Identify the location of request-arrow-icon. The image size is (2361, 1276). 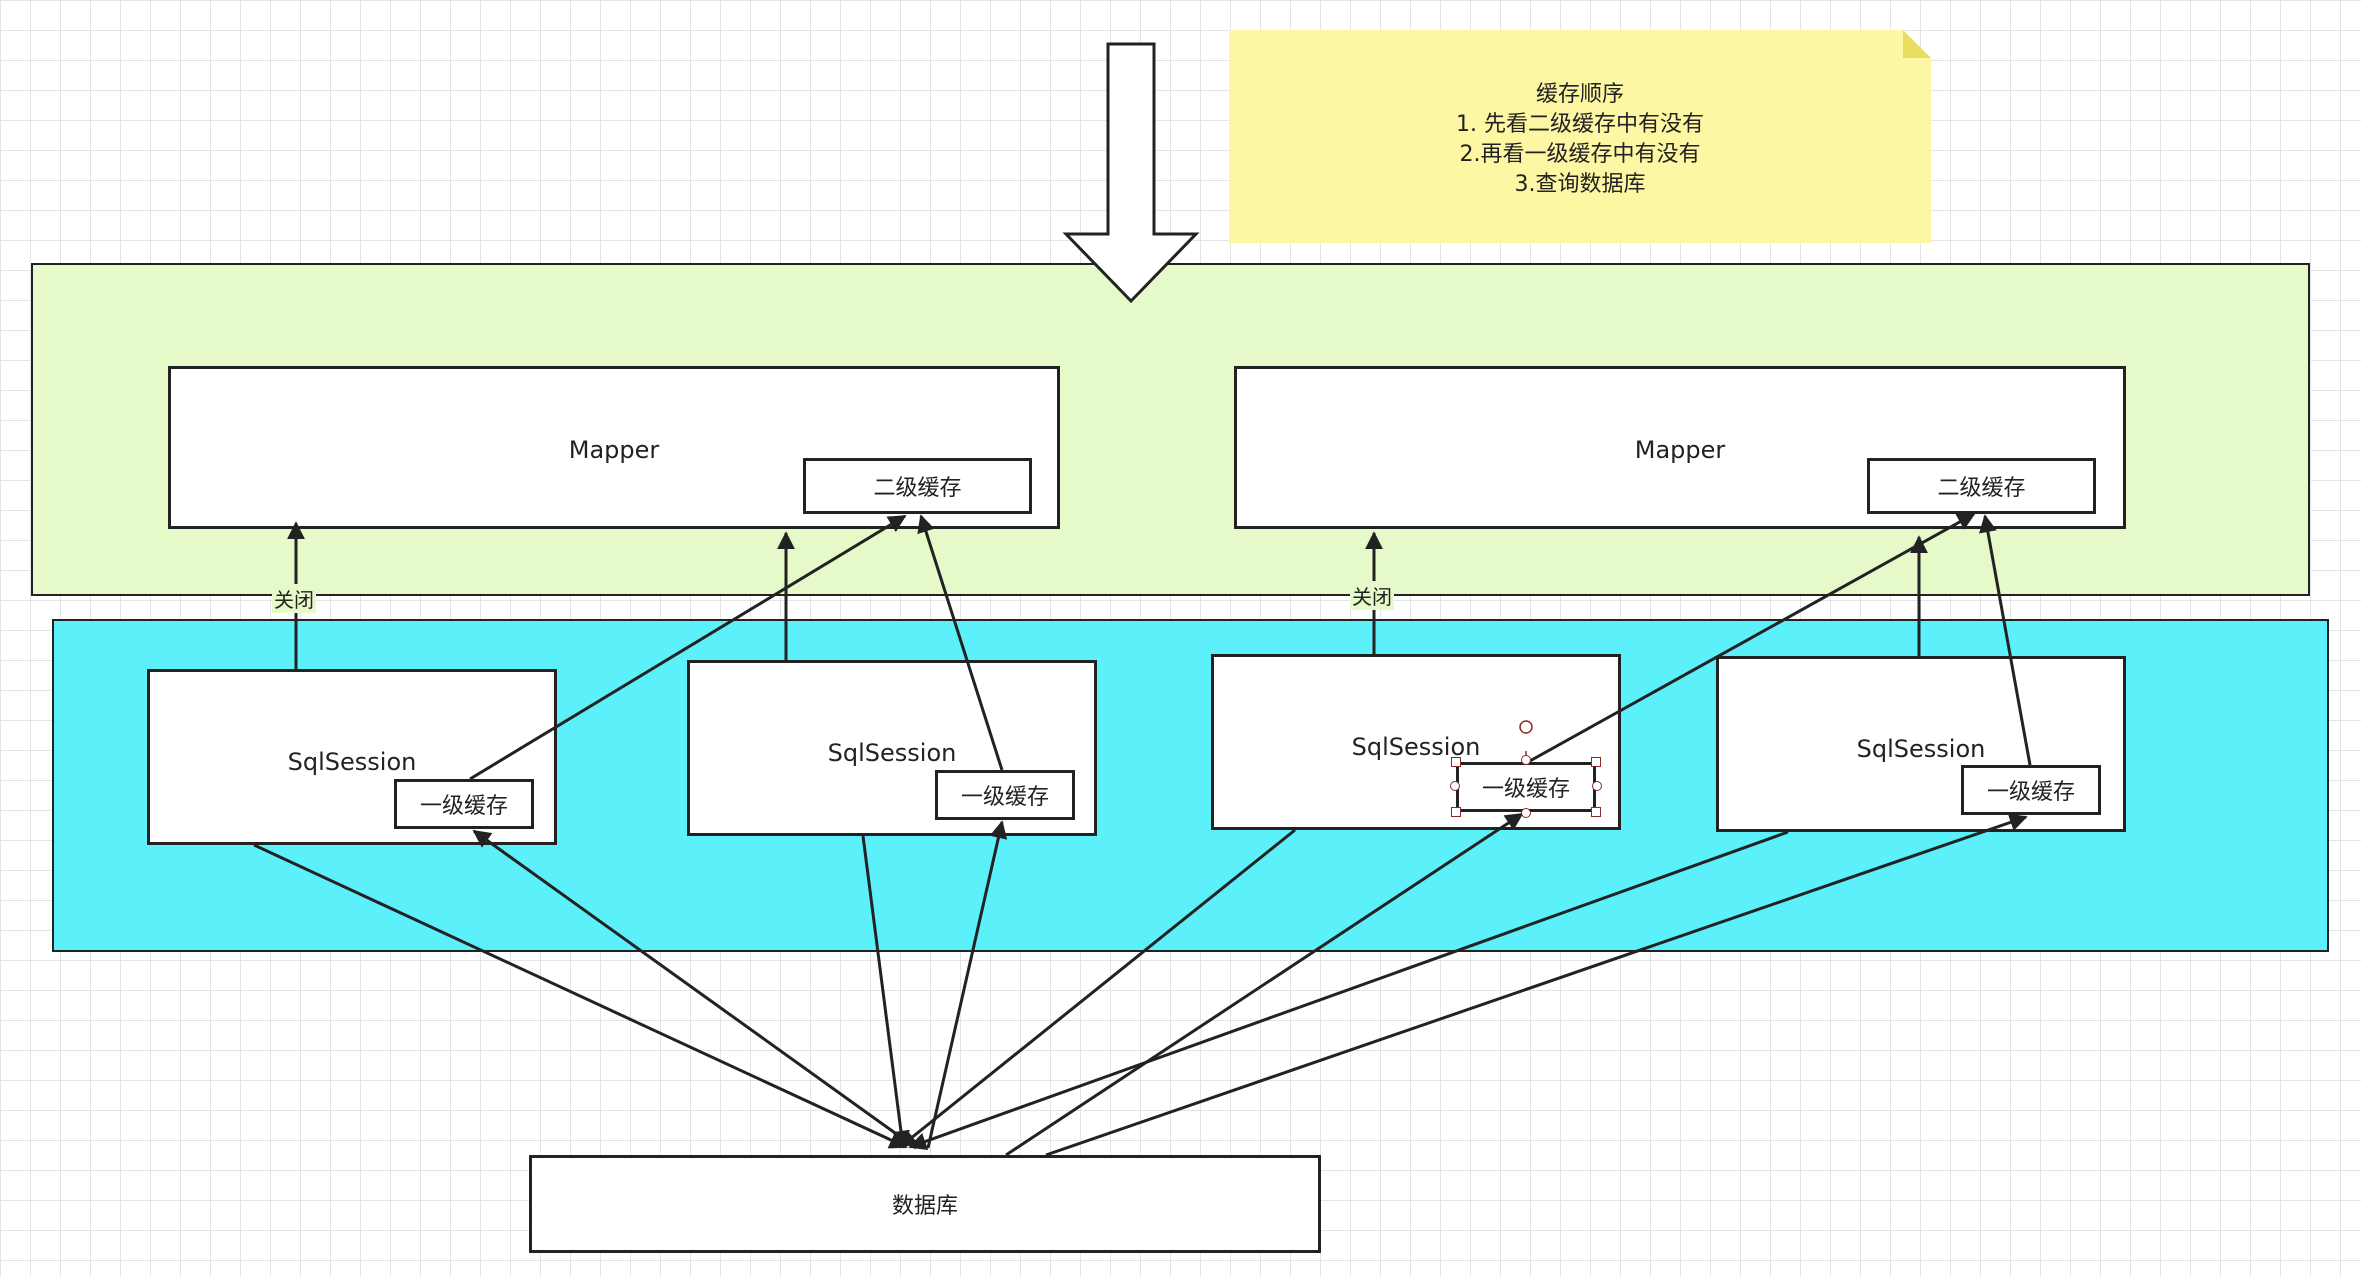
(1131, 173).